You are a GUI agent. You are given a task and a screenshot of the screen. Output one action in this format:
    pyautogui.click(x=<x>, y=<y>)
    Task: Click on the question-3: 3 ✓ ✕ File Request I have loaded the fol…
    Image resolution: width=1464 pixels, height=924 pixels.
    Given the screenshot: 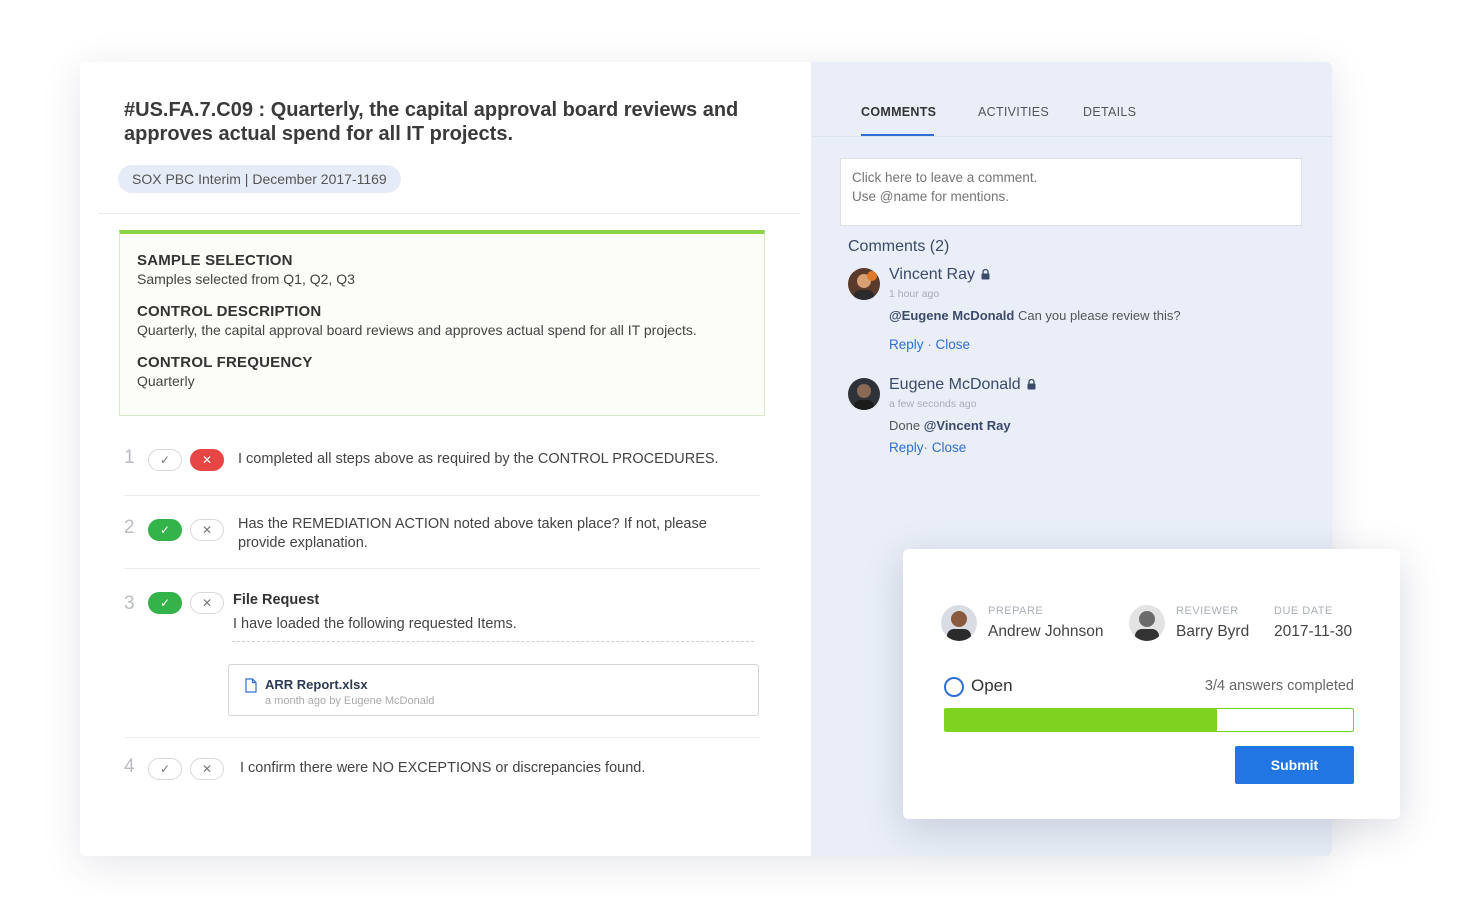 What is the action you would take?
    pyautogui.click(x=442, y=615)
    